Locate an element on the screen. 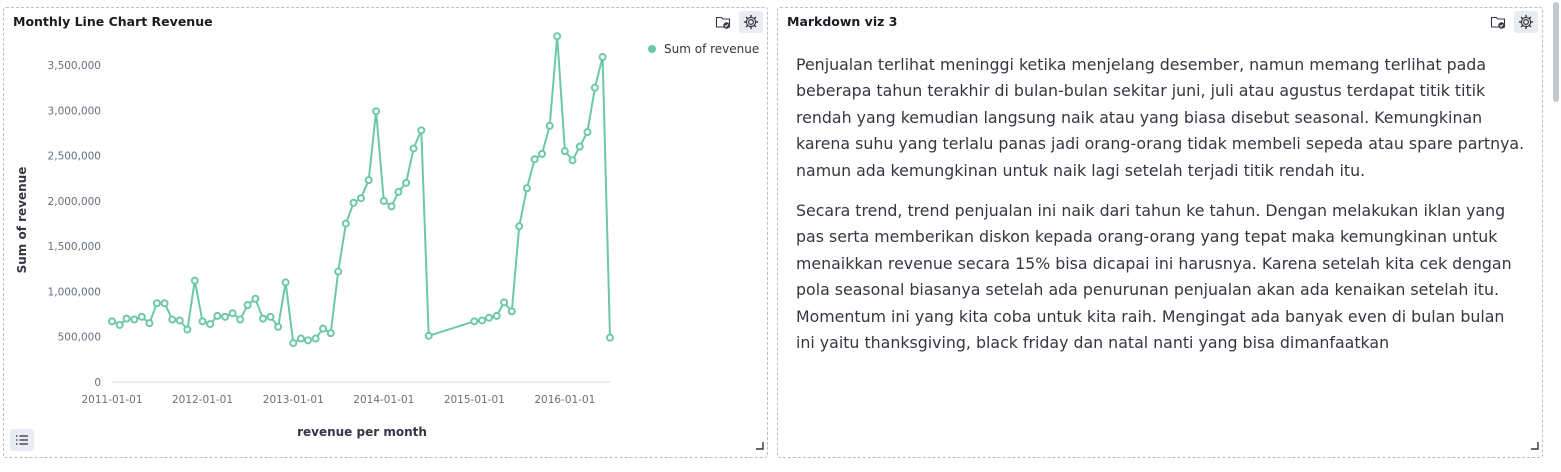 The image size is (1561, 472). y-tick-label: 2,000,000 is located at coordinates (74, 202).